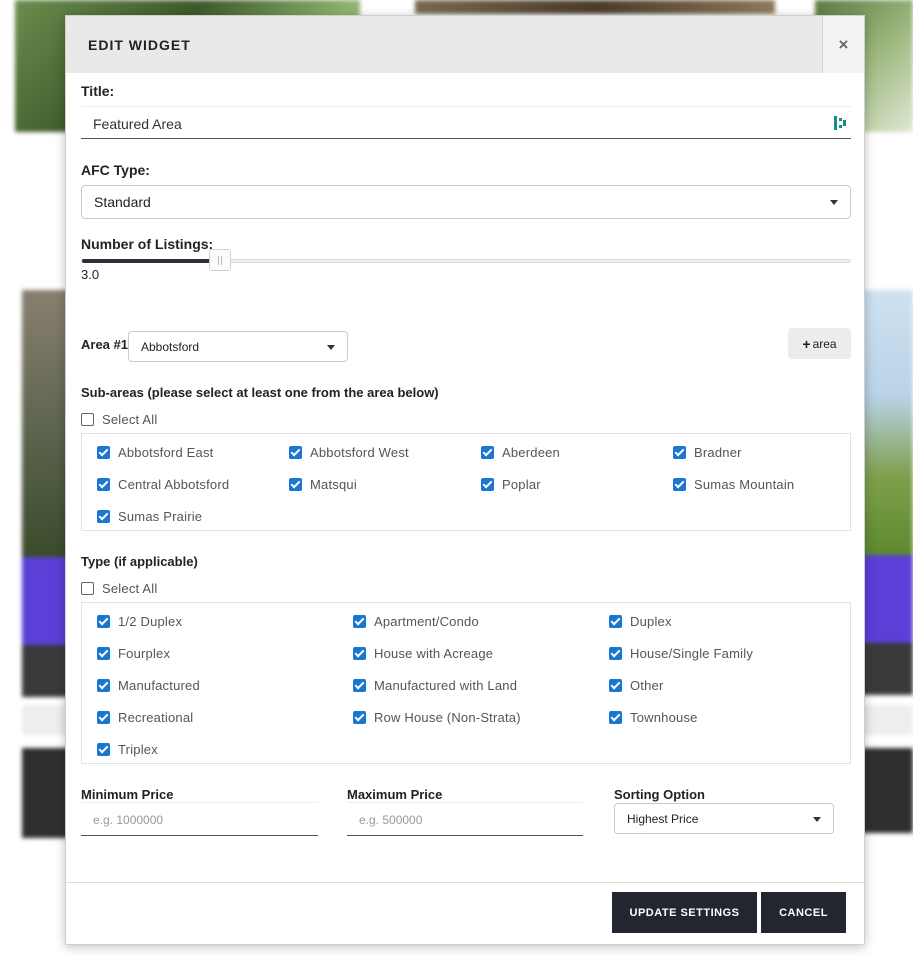 This screenshot has height=956, width=913. I want to click on subarea-item: Abbotsford West, so click(349, 452).